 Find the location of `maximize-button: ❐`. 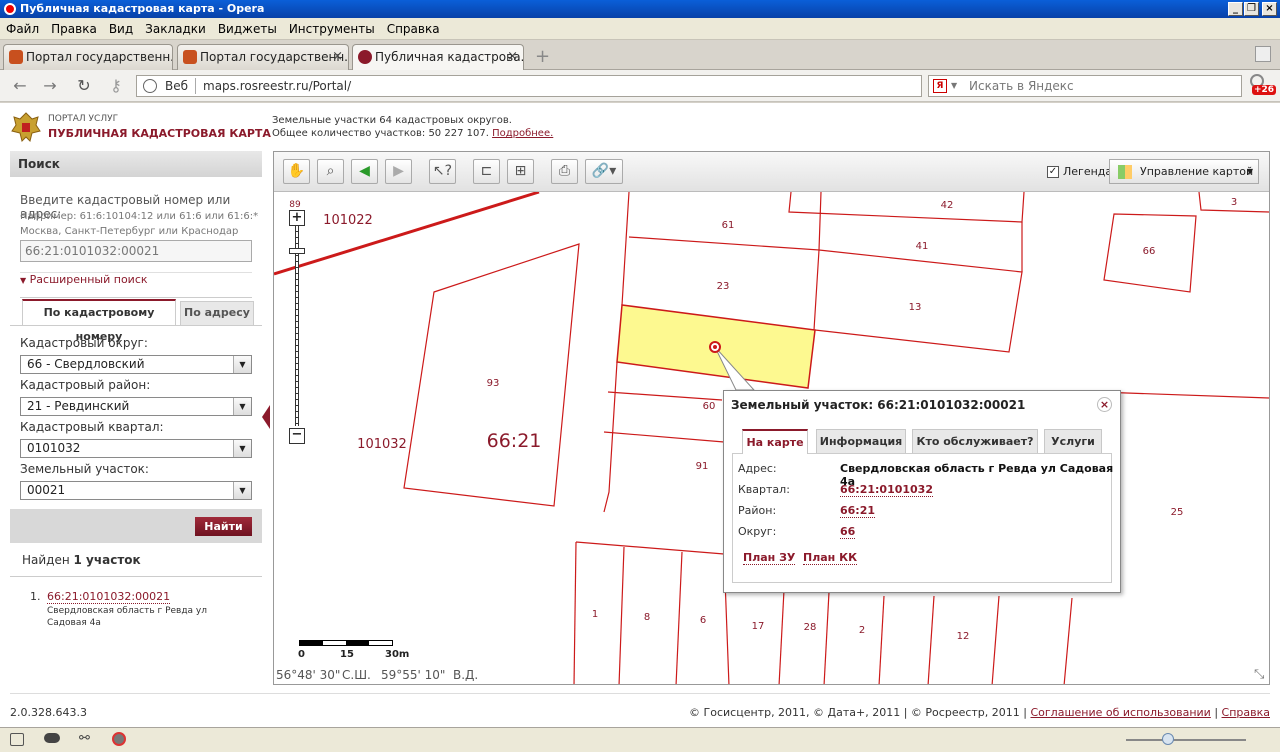

maximize-button: ❐ is located at coordinates (1251, 9).